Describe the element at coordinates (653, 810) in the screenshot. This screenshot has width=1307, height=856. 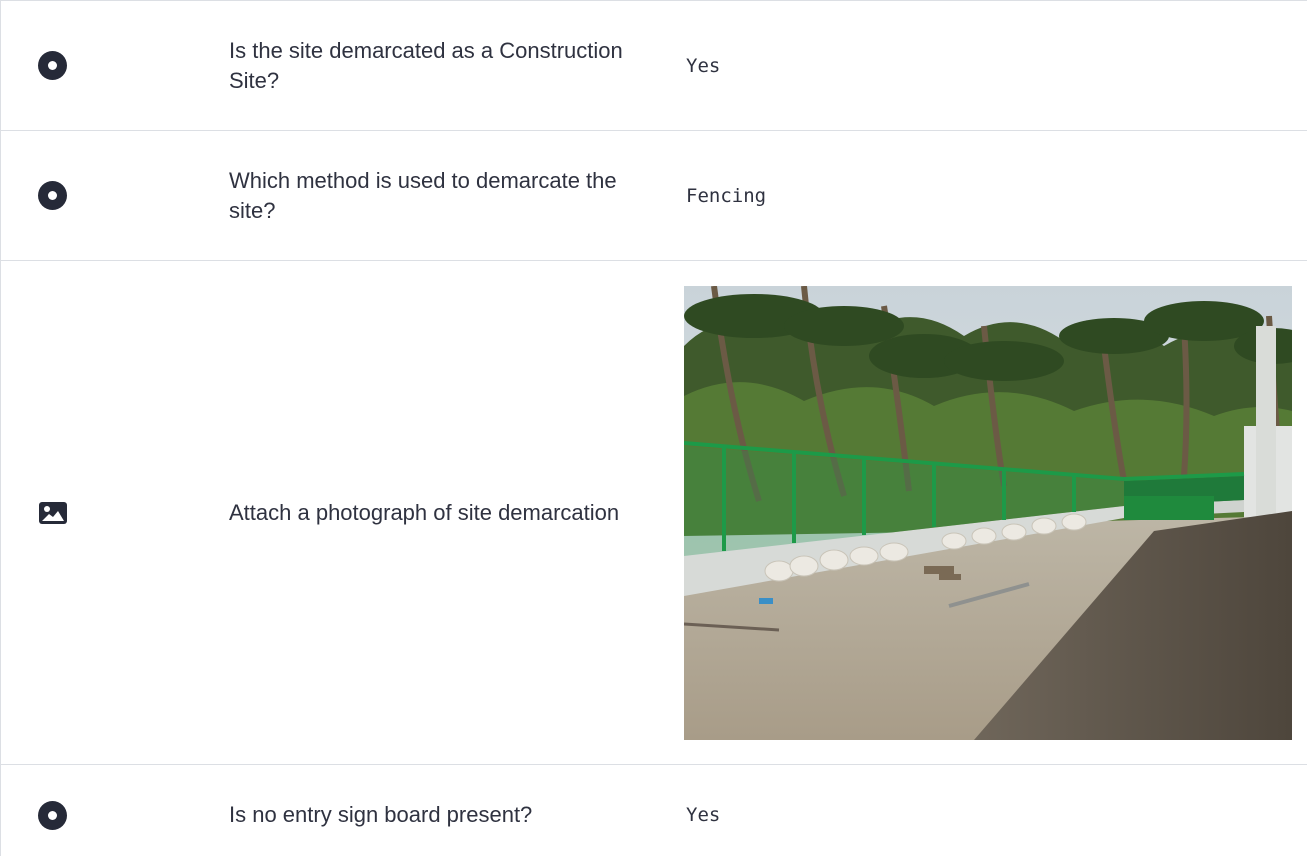
I see `table-row: Is no entry sign board present? Yes` at that location.